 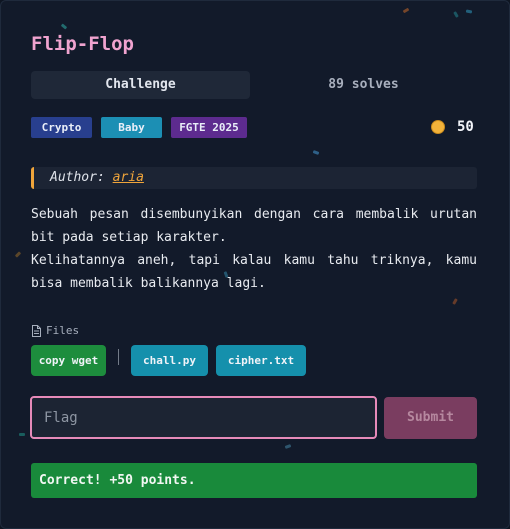 I want to click on author-label: Author:, so click(x=77, y=177).